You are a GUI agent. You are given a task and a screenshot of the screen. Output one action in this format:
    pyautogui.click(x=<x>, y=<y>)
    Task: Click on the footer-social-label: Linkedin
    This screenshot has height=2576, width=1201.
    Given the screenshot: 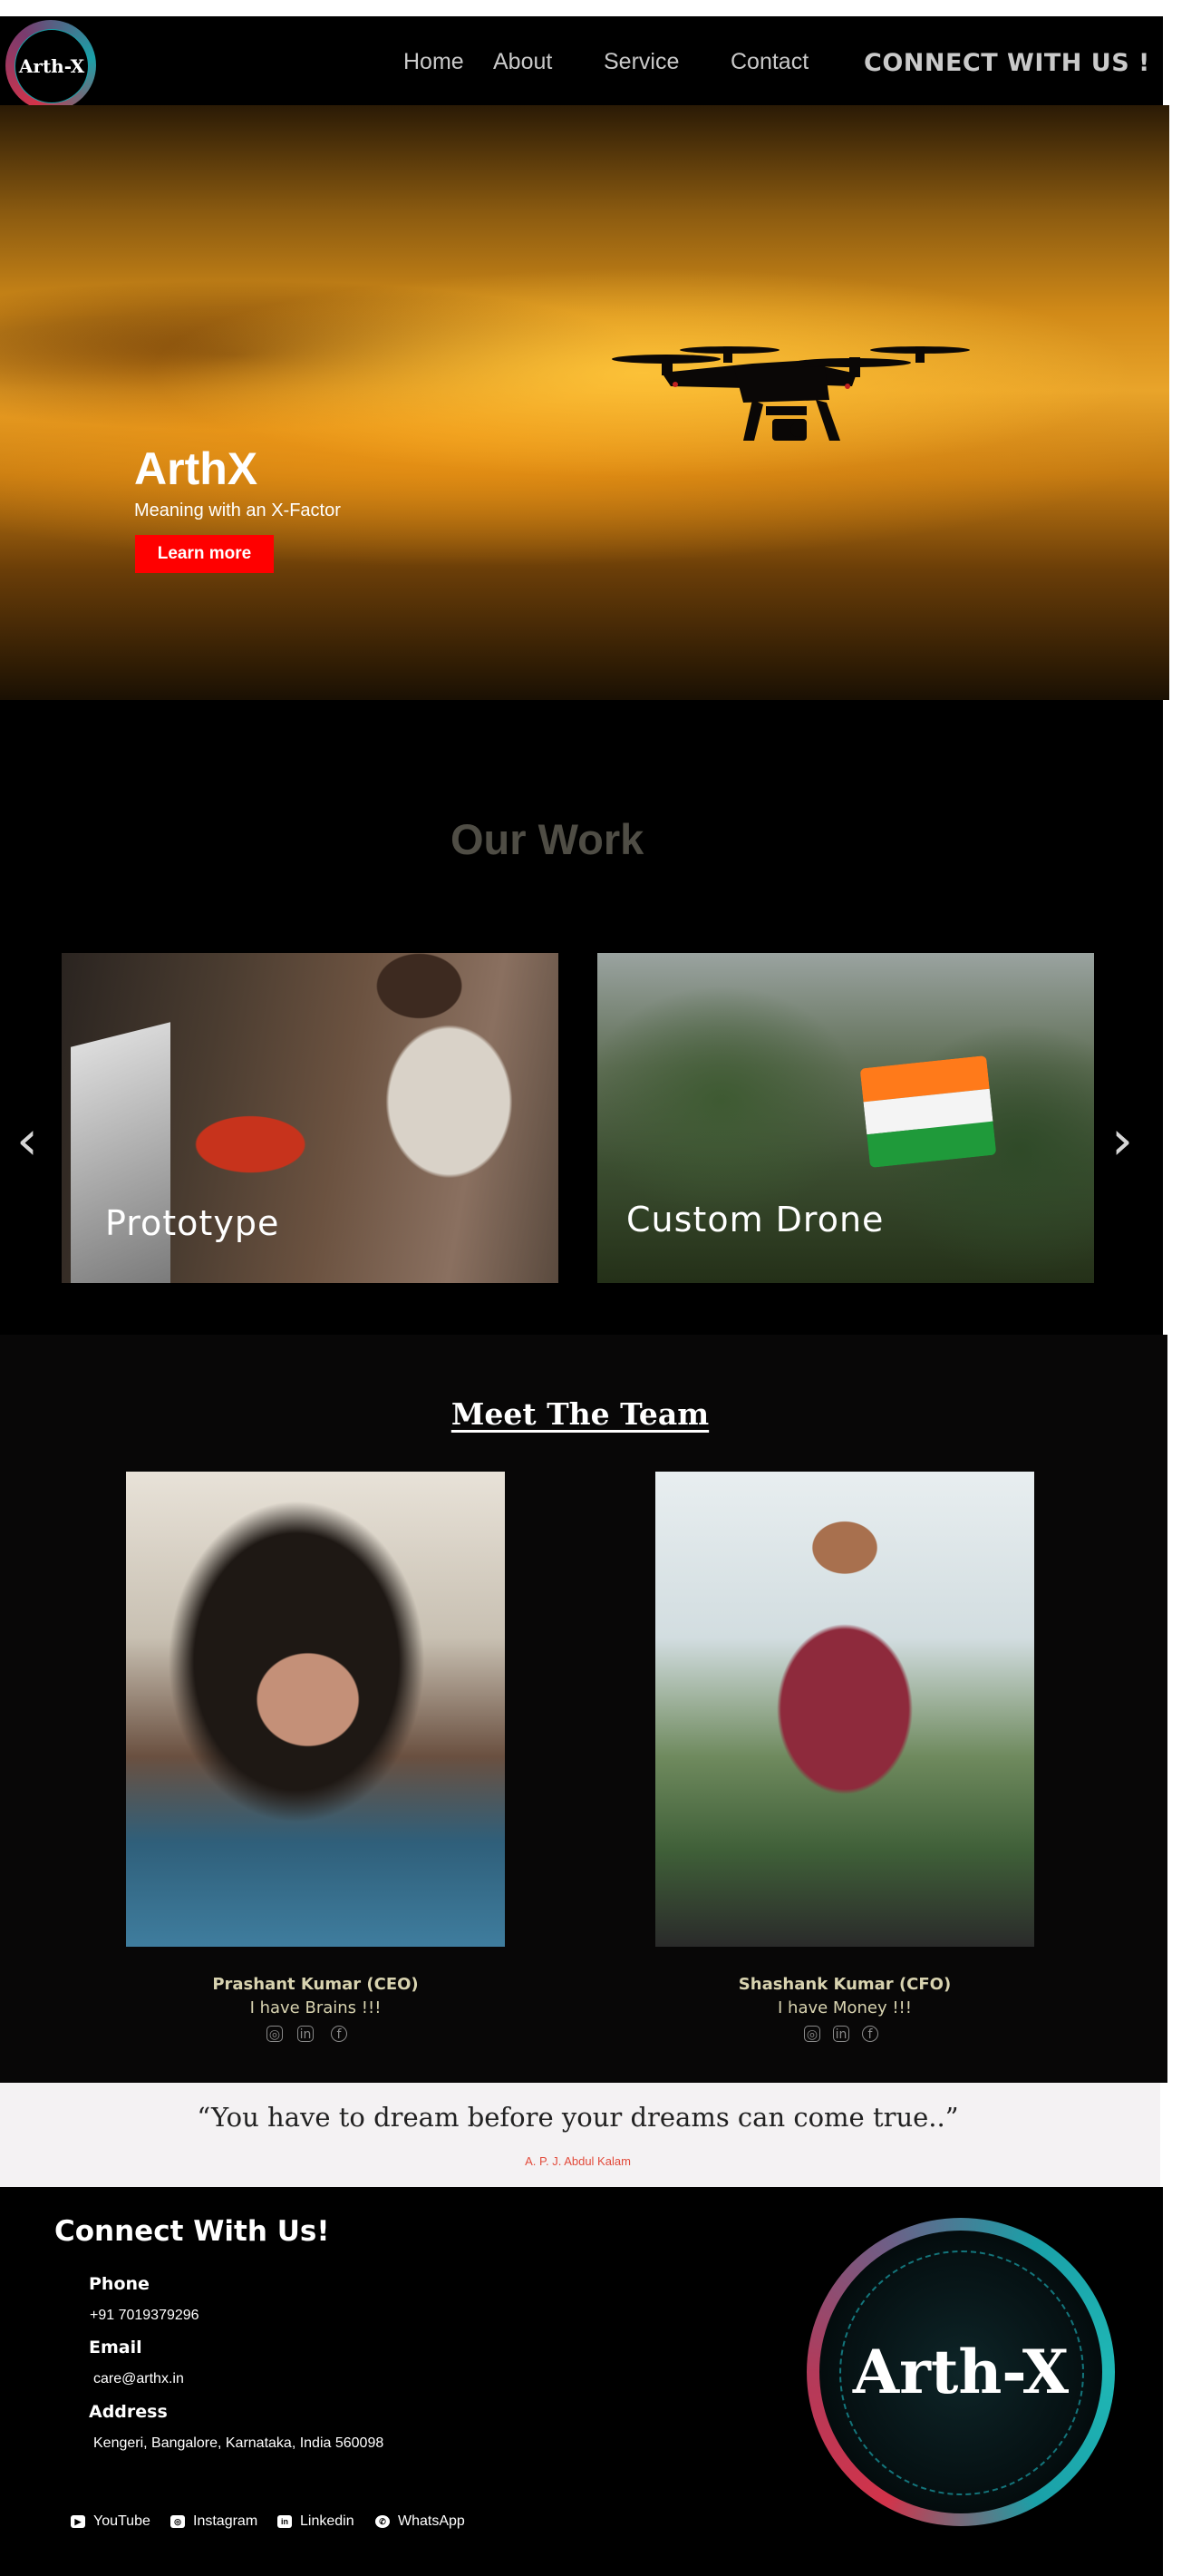 What is the action you would take?
    pyautogui.click(x=327, y=2521)
    